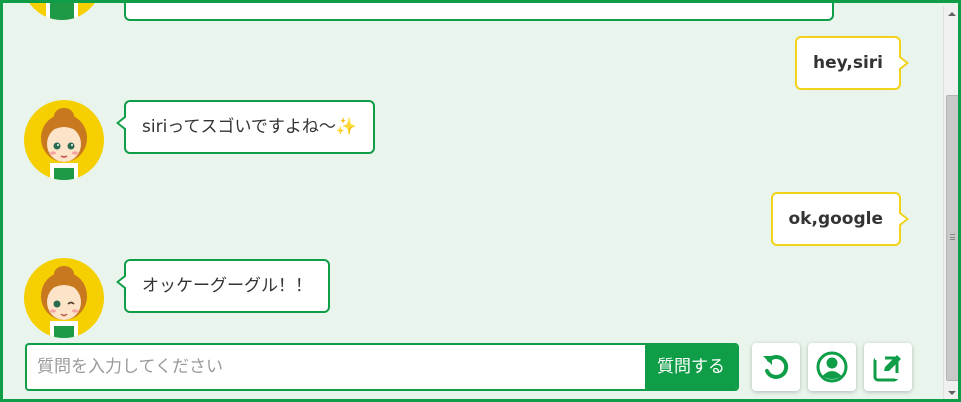 The width and height of the screenshot is (961, 402). What do you see at coordinates (836, 219) in the screenshot?
I see `user-message-text: ok,google` at bounding box center [836, 219].